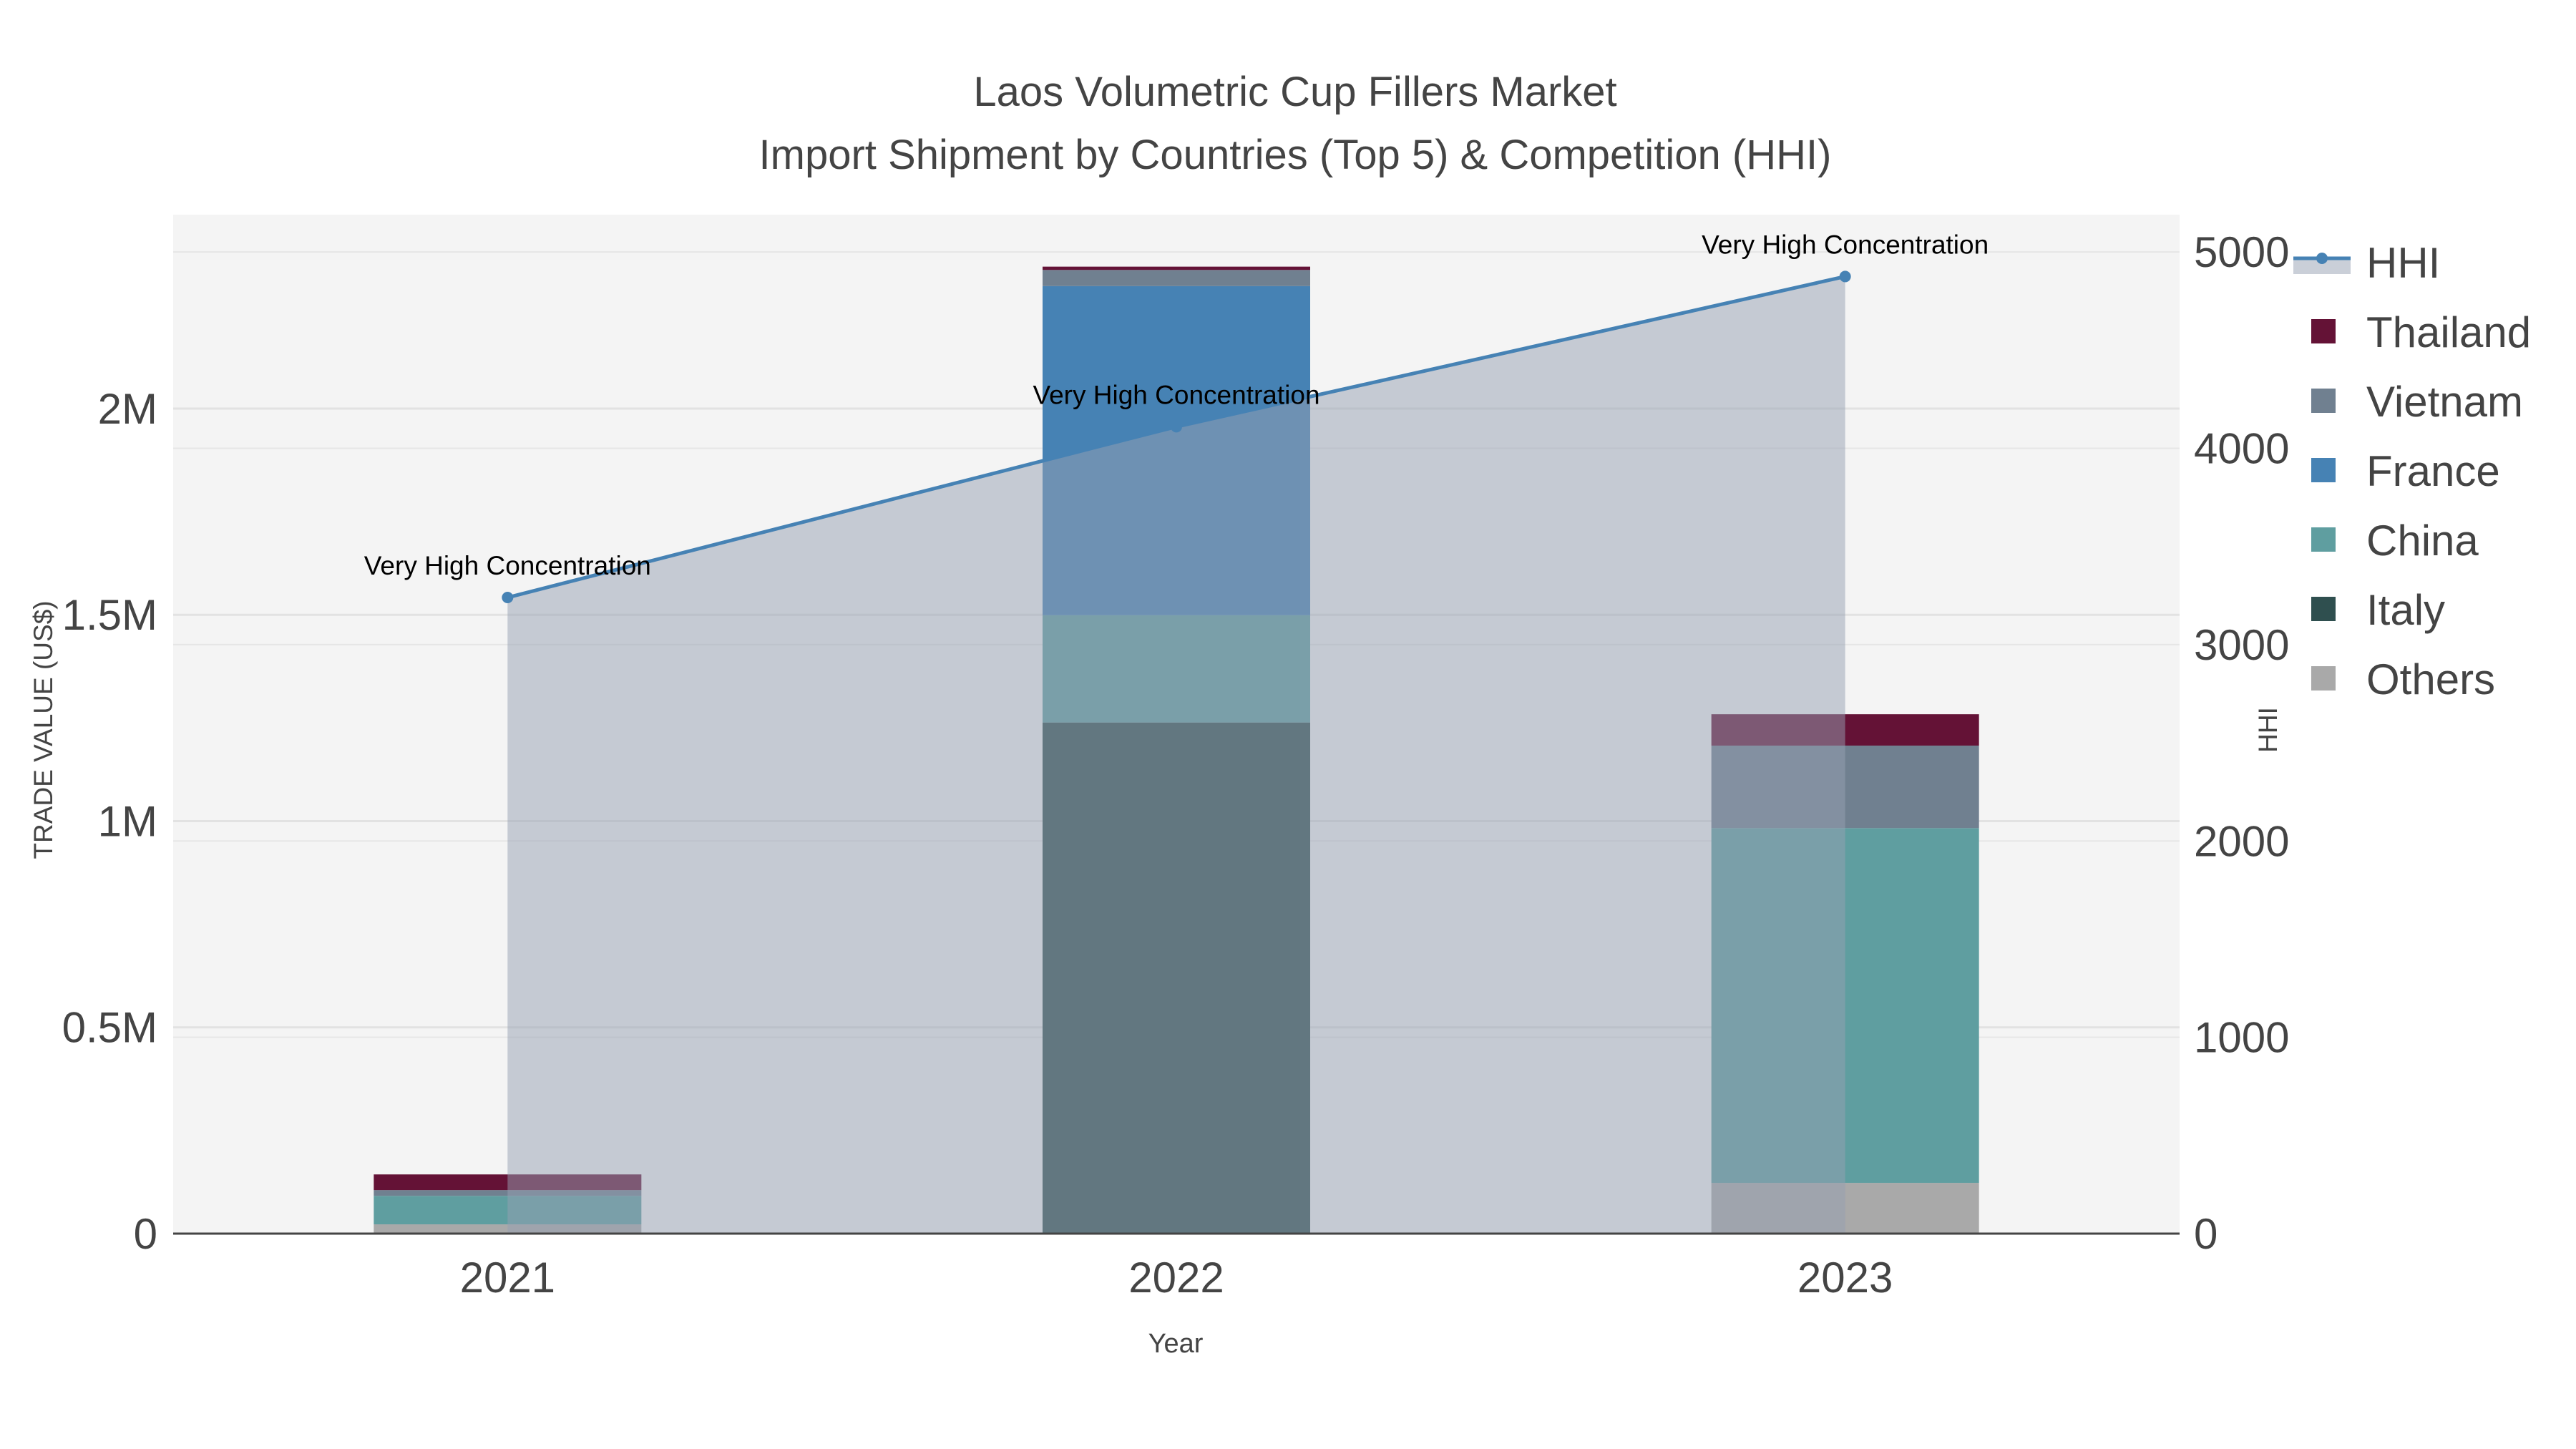 The height and width of the screenshot is (1449, 2576). Describe the element at coordinates (1845, 1278) in the screenshot. I see `x-tick-label: 2023` at that location.